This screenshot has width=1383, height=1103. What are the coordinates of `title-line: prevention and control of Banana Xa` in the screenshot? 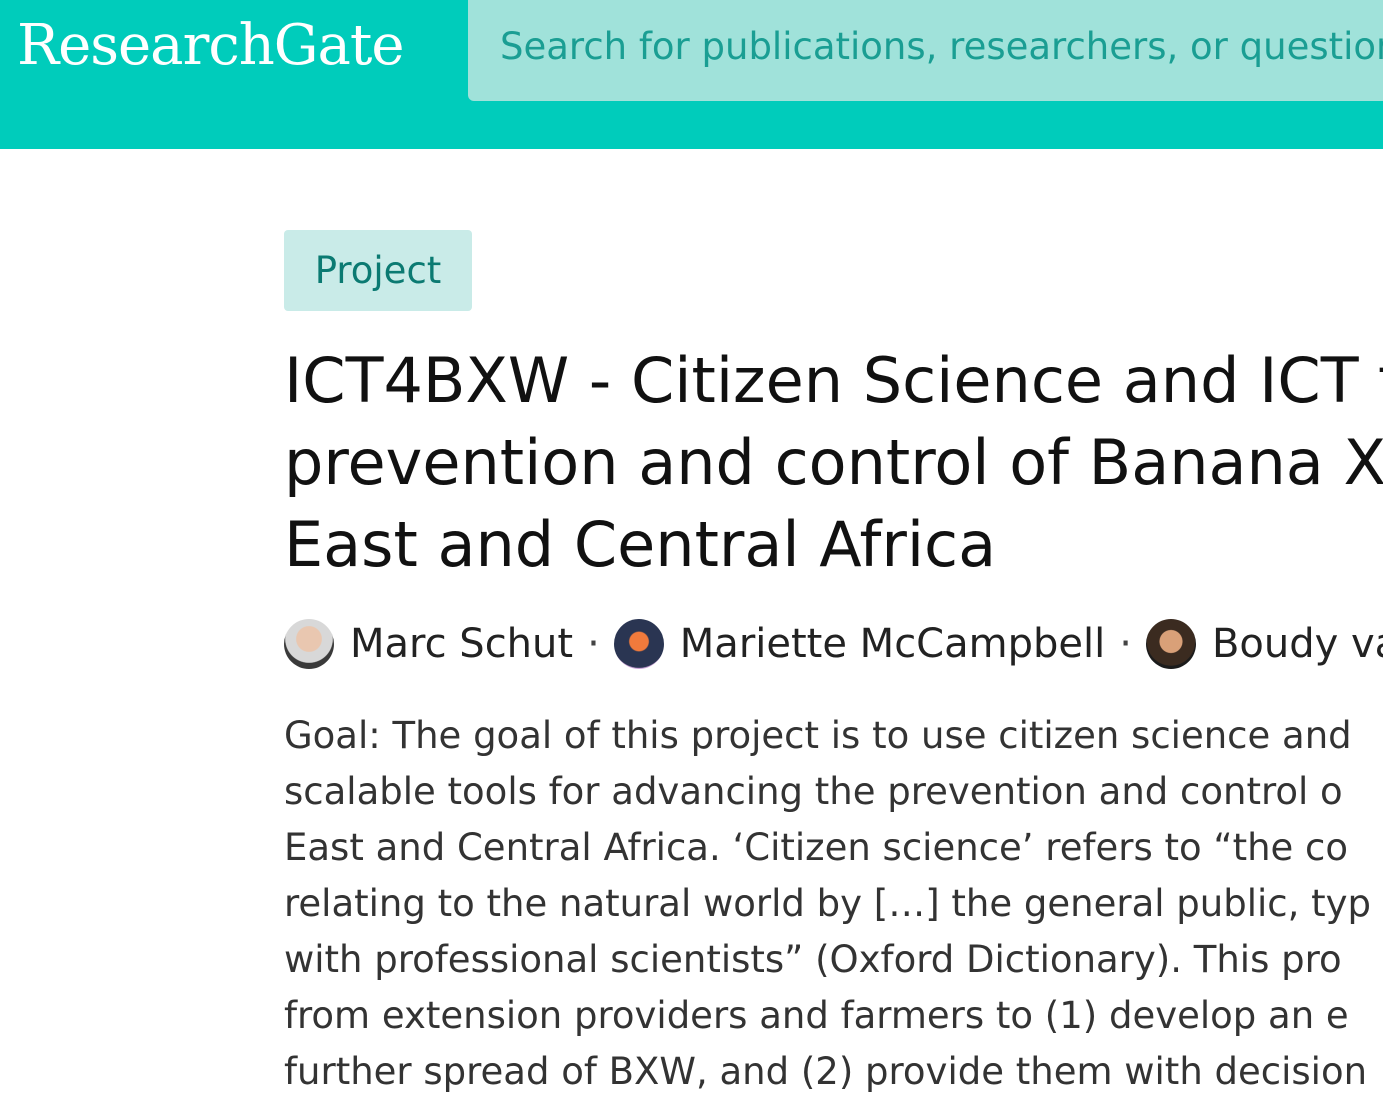 It's located at (833, 462).